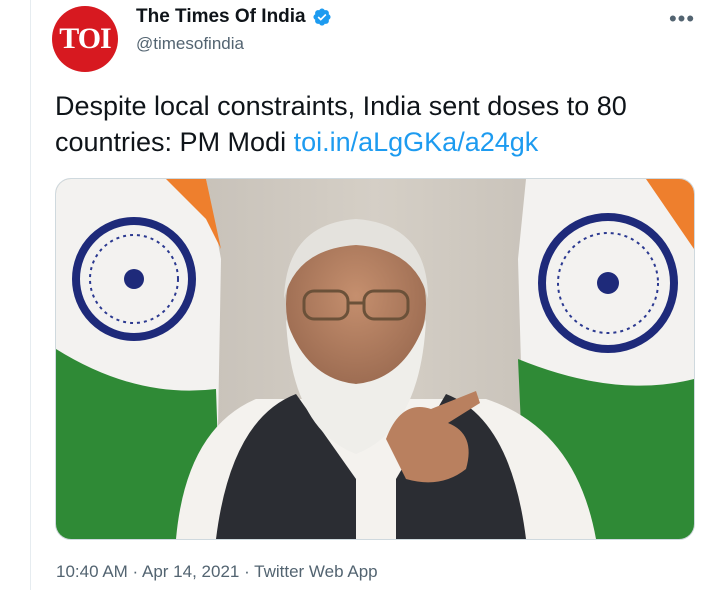  Describe the element at coordinates (322, 17) in the screenshot. I see `verified-badge-icon` at that location.